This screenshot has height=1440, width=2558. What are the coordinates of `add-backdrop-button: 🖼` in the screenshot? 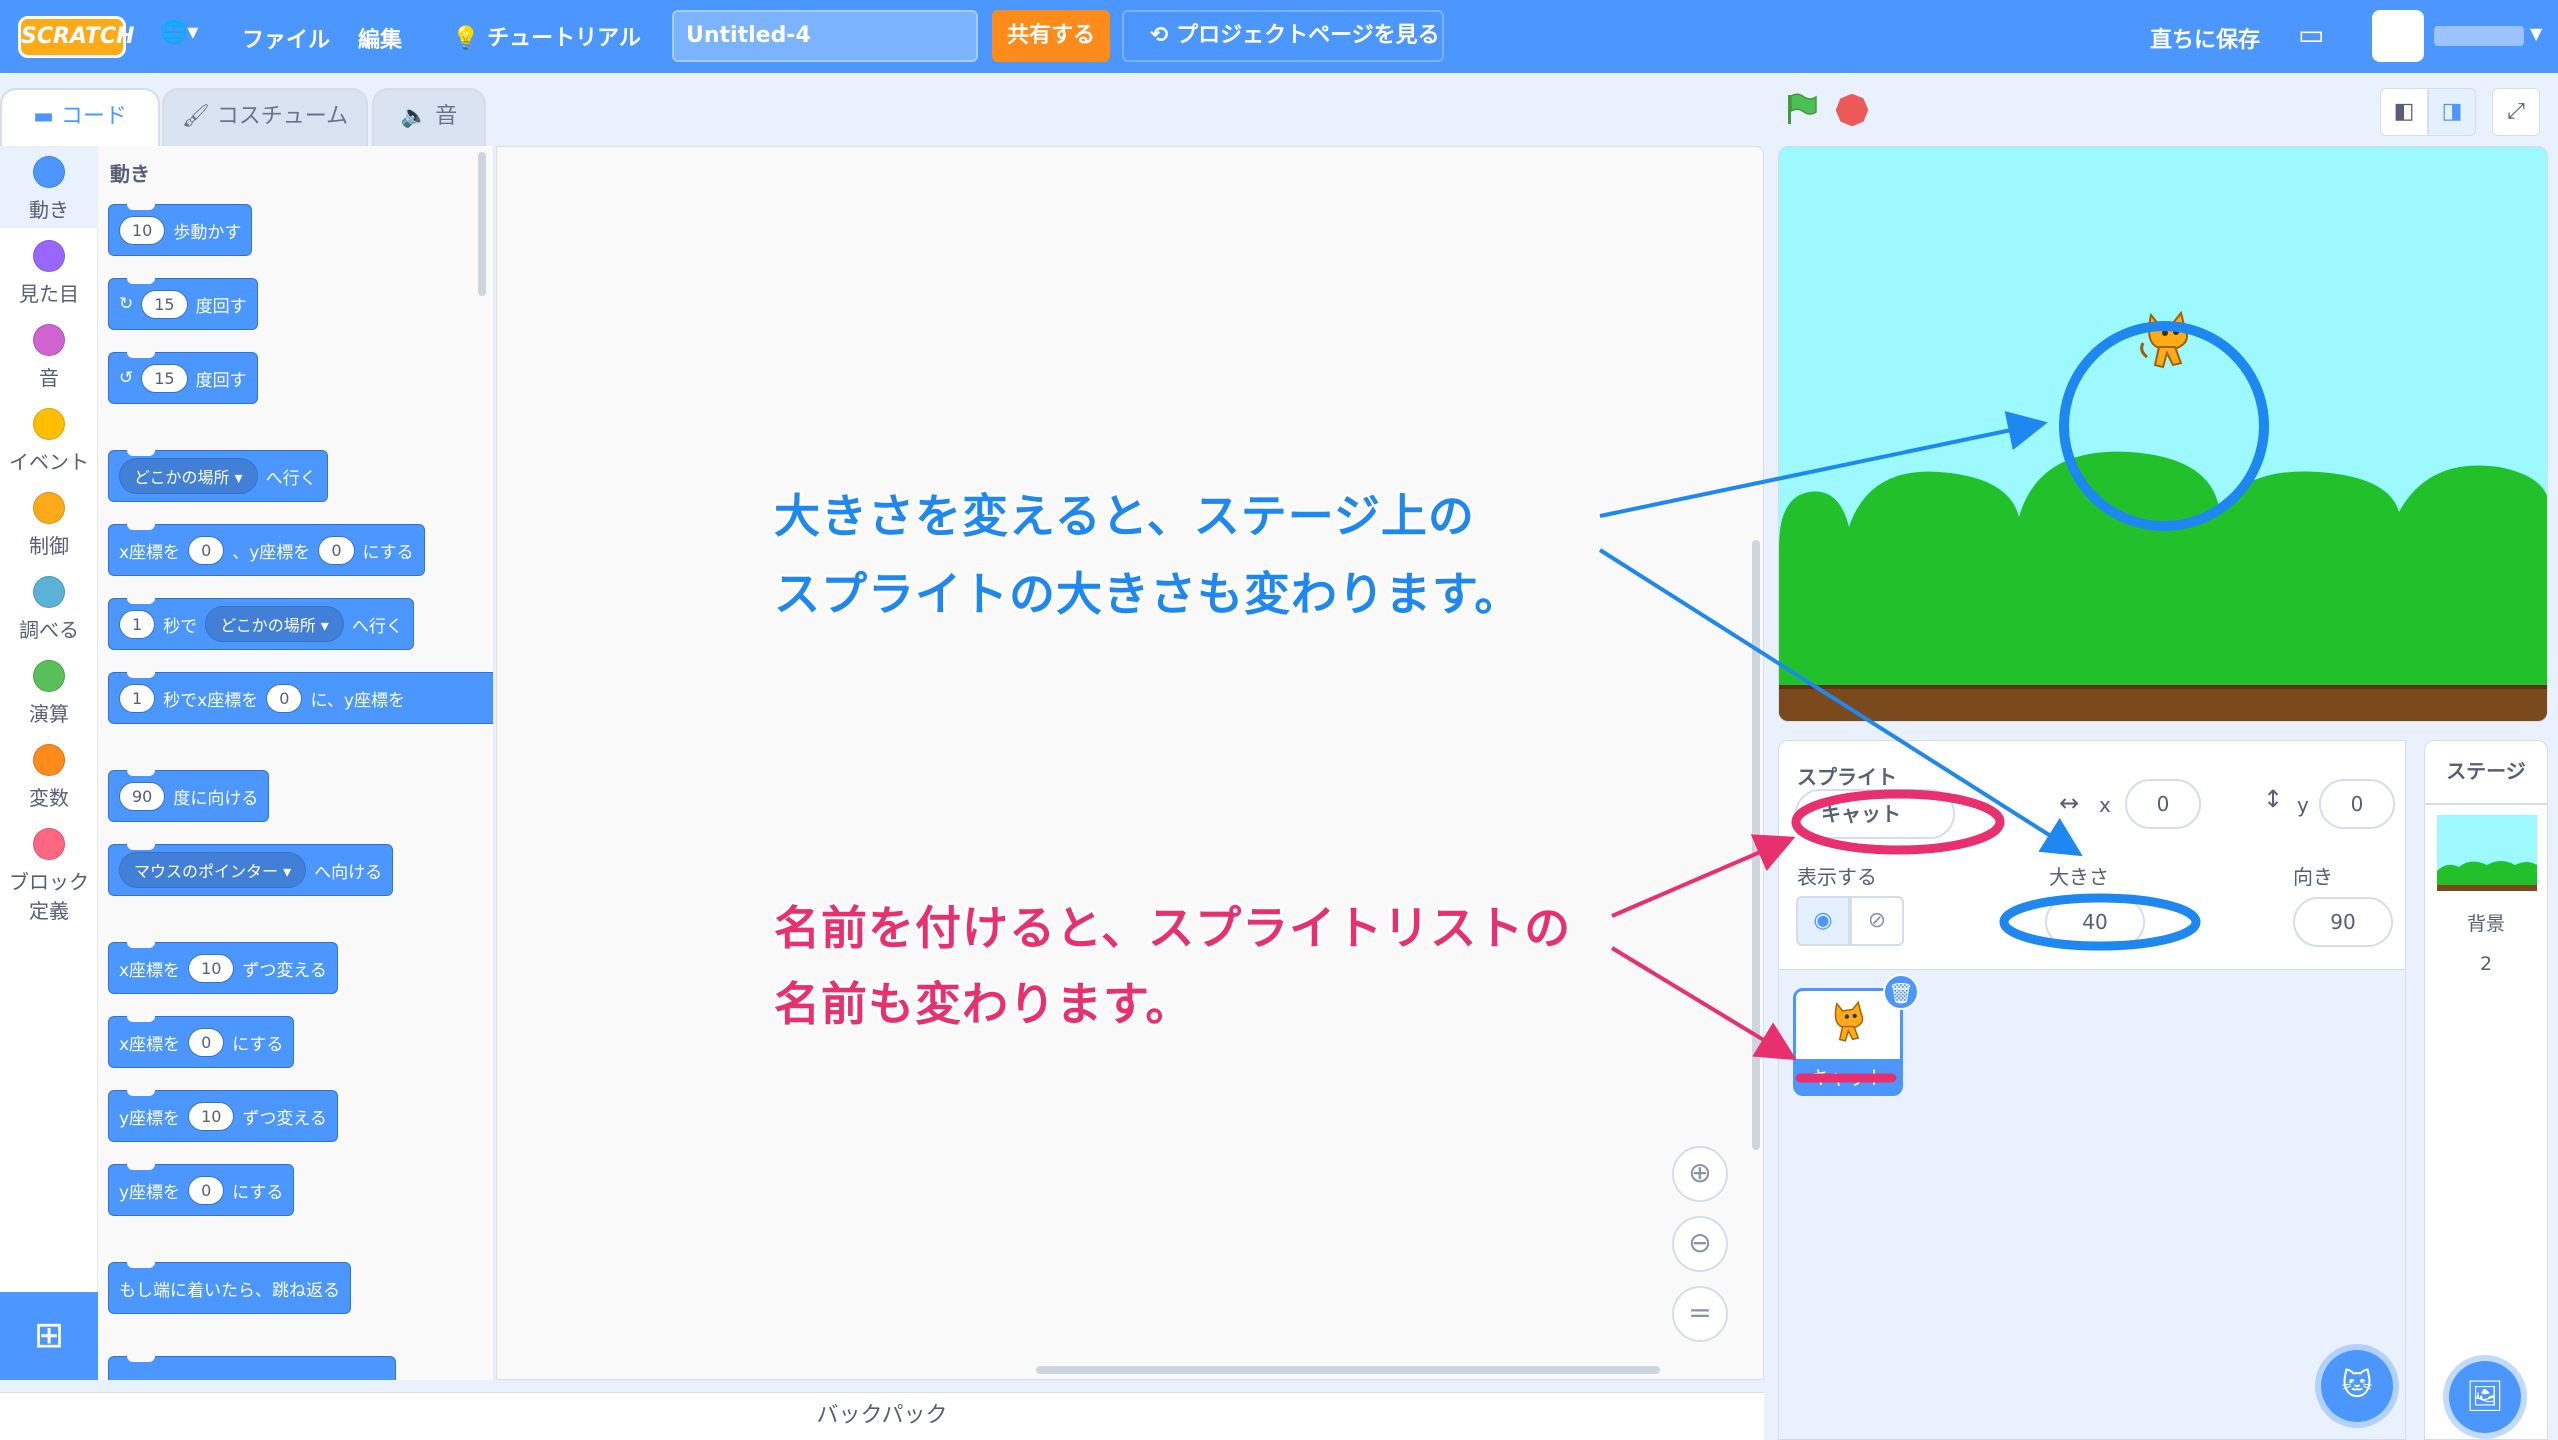 It's located at (2485, 1397).